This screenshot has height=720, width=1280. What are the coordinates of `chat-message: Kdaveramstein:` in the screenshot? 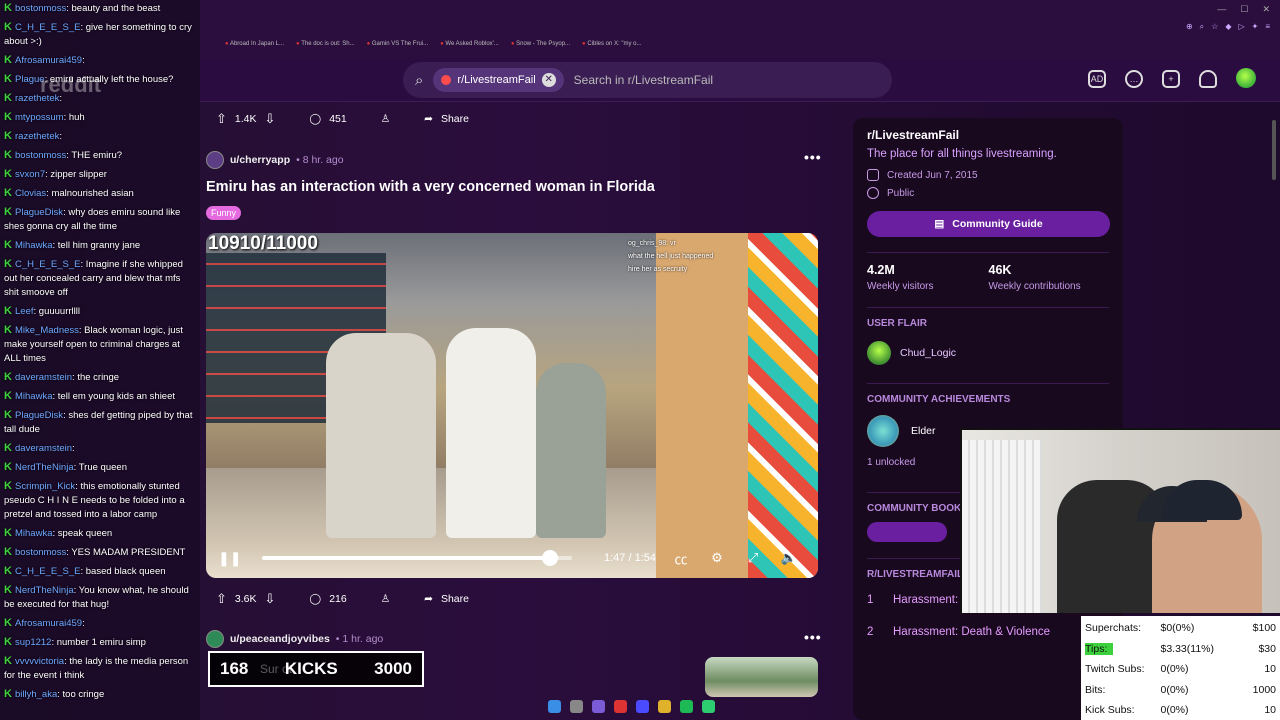 It's located at (100, 449).